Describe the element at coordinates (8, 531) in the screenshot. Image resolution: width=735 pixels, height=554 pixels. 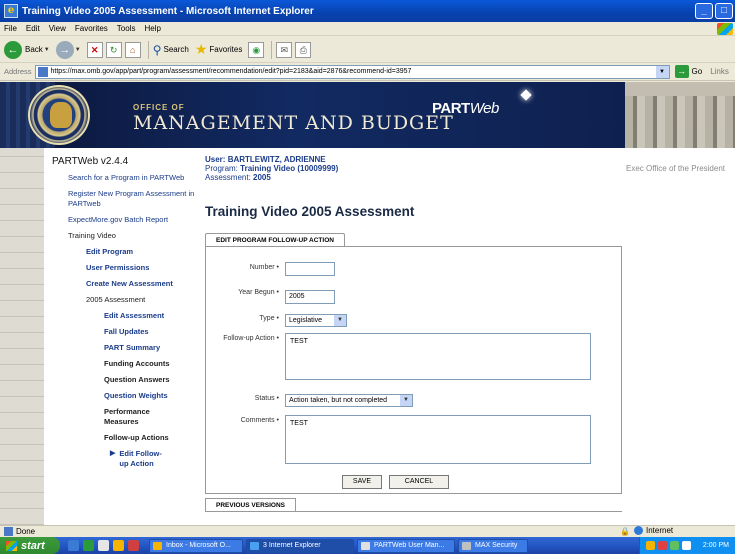
I see `page-done-icon` at that location.